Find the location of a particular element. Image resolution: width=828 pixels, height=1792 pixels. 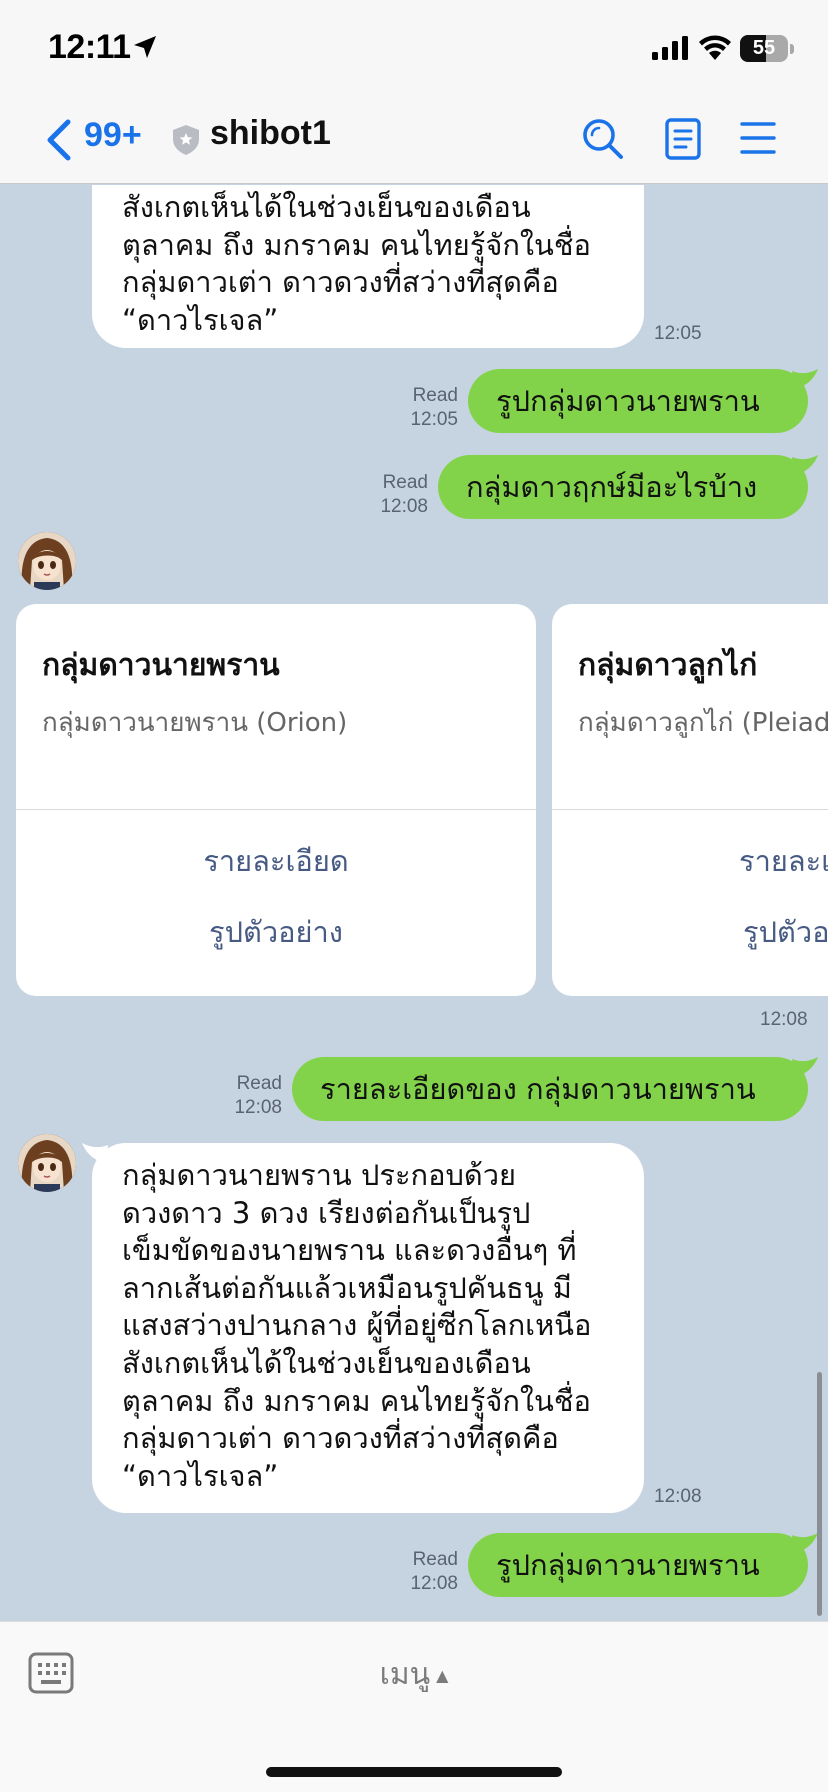

shield-icon is located at coordinates (186, 140).